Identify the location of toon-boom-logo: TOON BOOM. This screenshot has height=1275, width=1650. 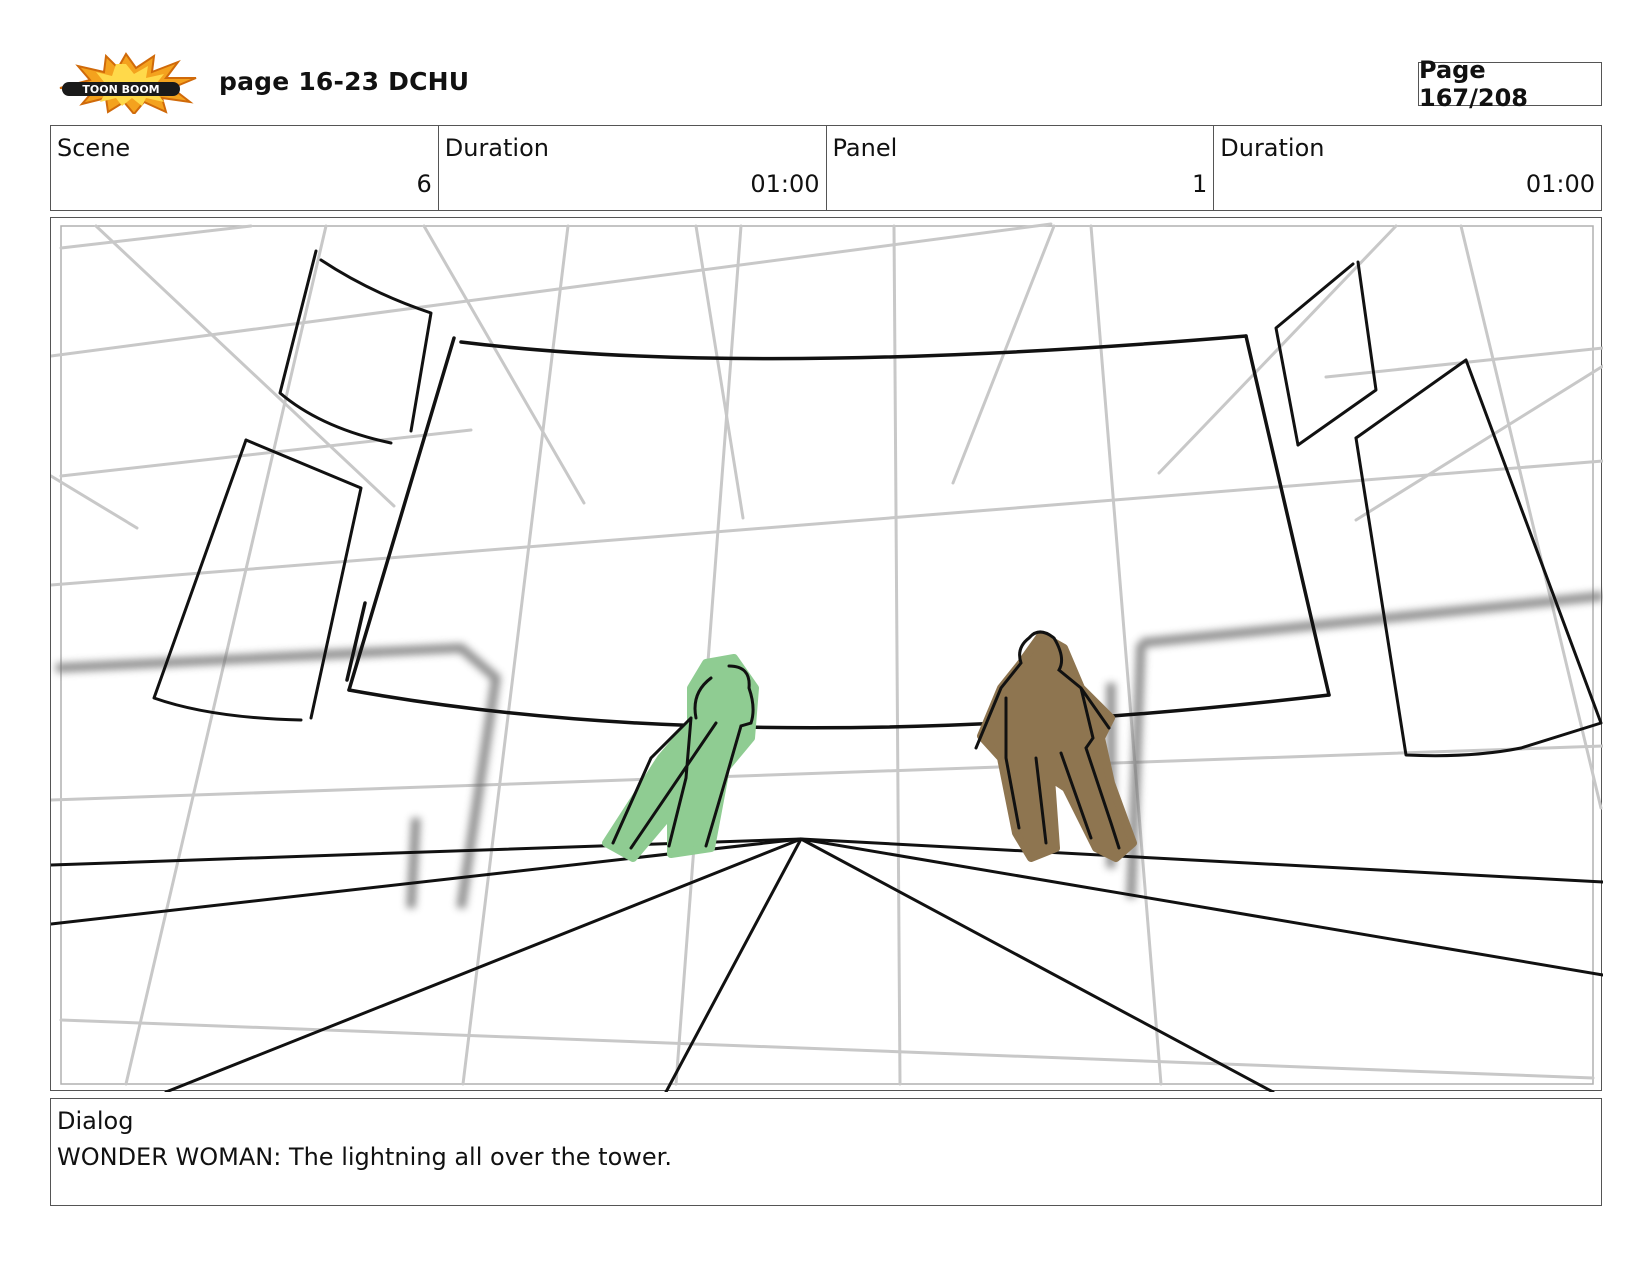
(127, 84).